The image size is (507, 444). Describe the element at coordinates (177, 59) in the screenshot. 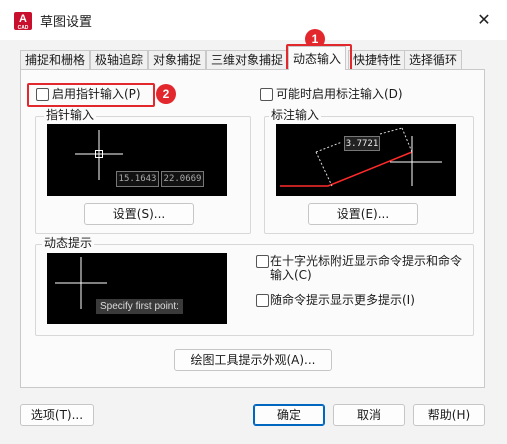

I see `tab-object-snap: 对象捕捉` at that location.